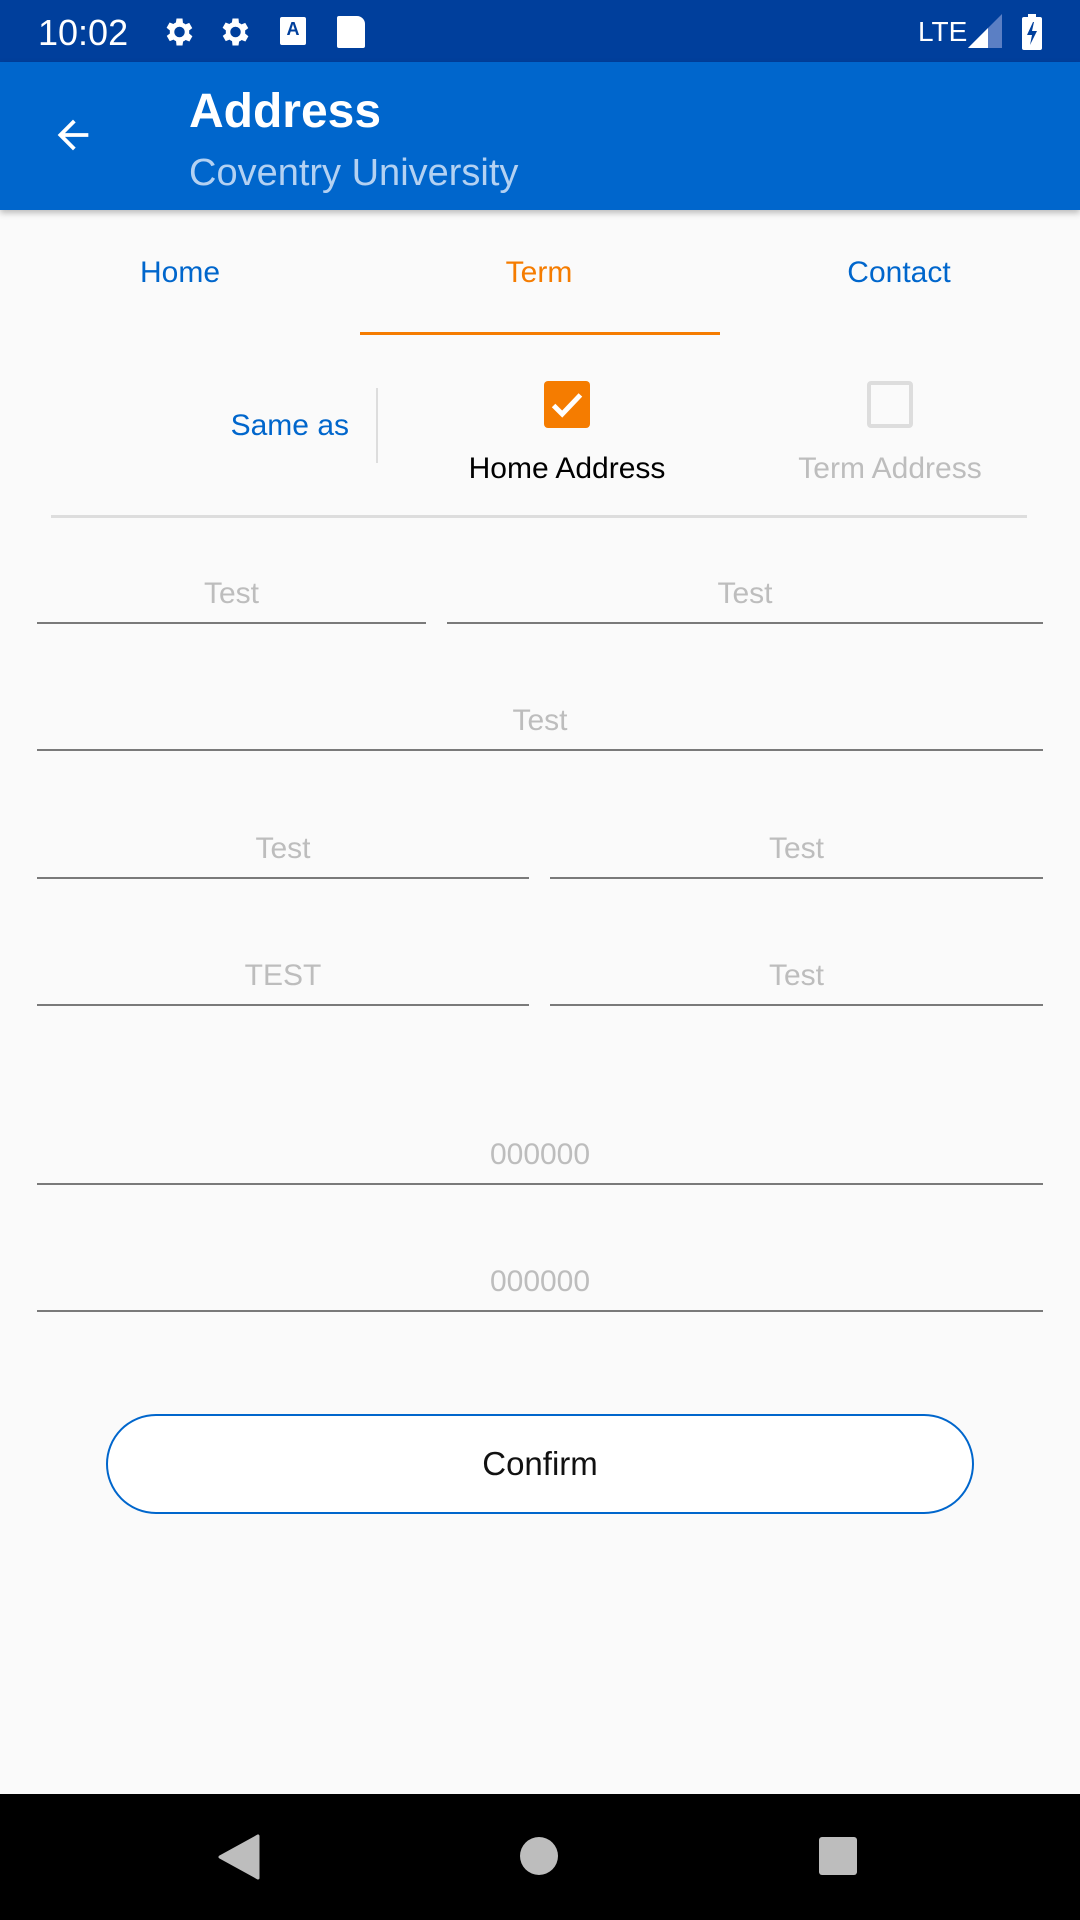  What do you see at coordinates (283, 974) in the screenshot?
I see `field-postcode: TEST` at bounding box center [283, 974].